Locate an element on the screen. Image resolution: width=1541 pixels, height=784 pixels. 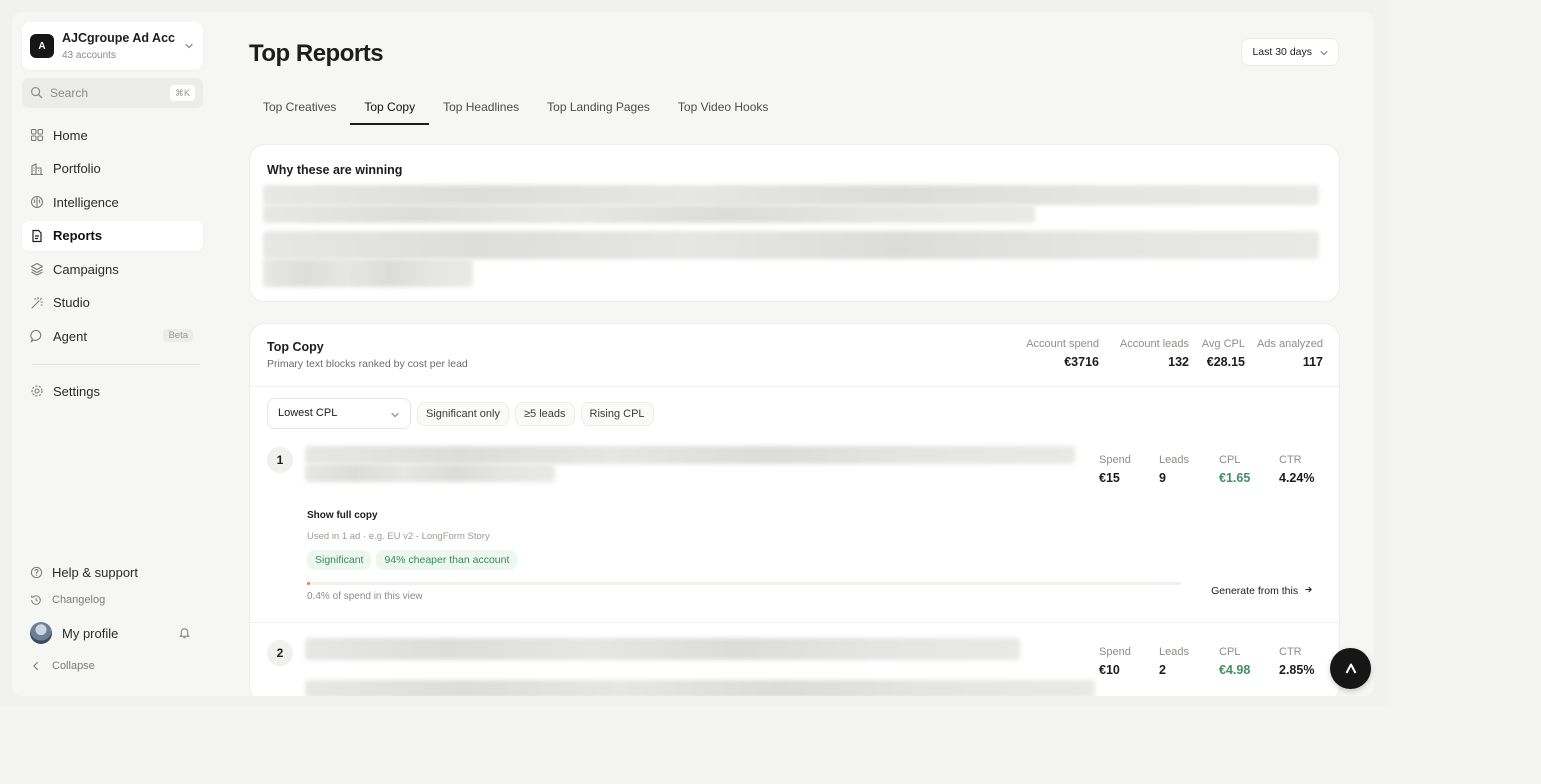
stat-value: €3716 is located at coordinates (1081, 362).